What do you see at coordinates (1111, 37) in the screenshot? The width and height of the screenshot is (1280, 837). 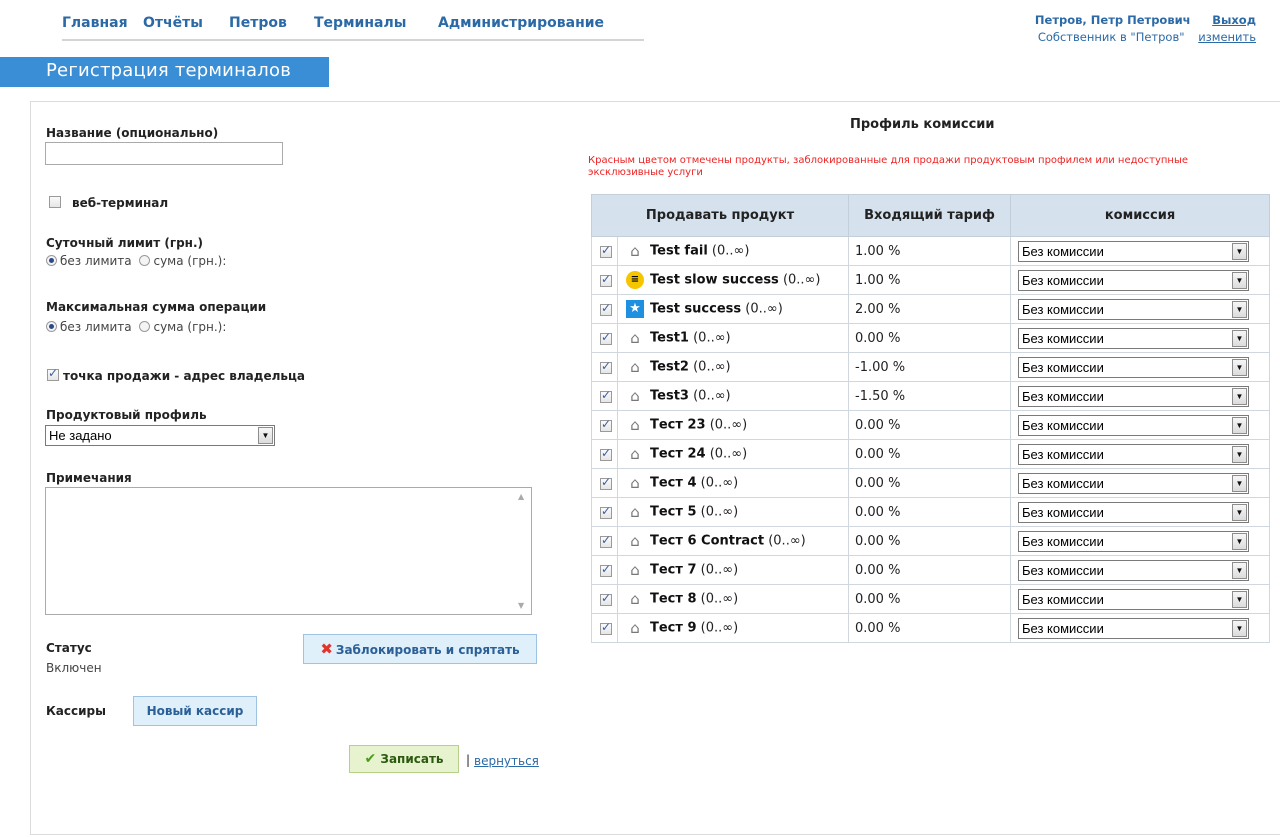 I see `user-role: Собственник в "Петров"` at bounding box center [1111, 37].